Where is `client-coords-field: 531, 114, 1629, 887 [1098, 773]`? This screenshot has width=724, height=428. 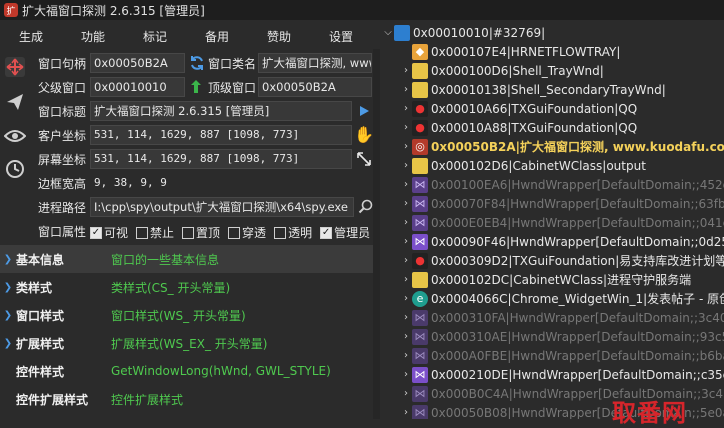
client-coords-field: 531, 114, 1629, 887 [1098, 773] is located at coordinates (221, 135).